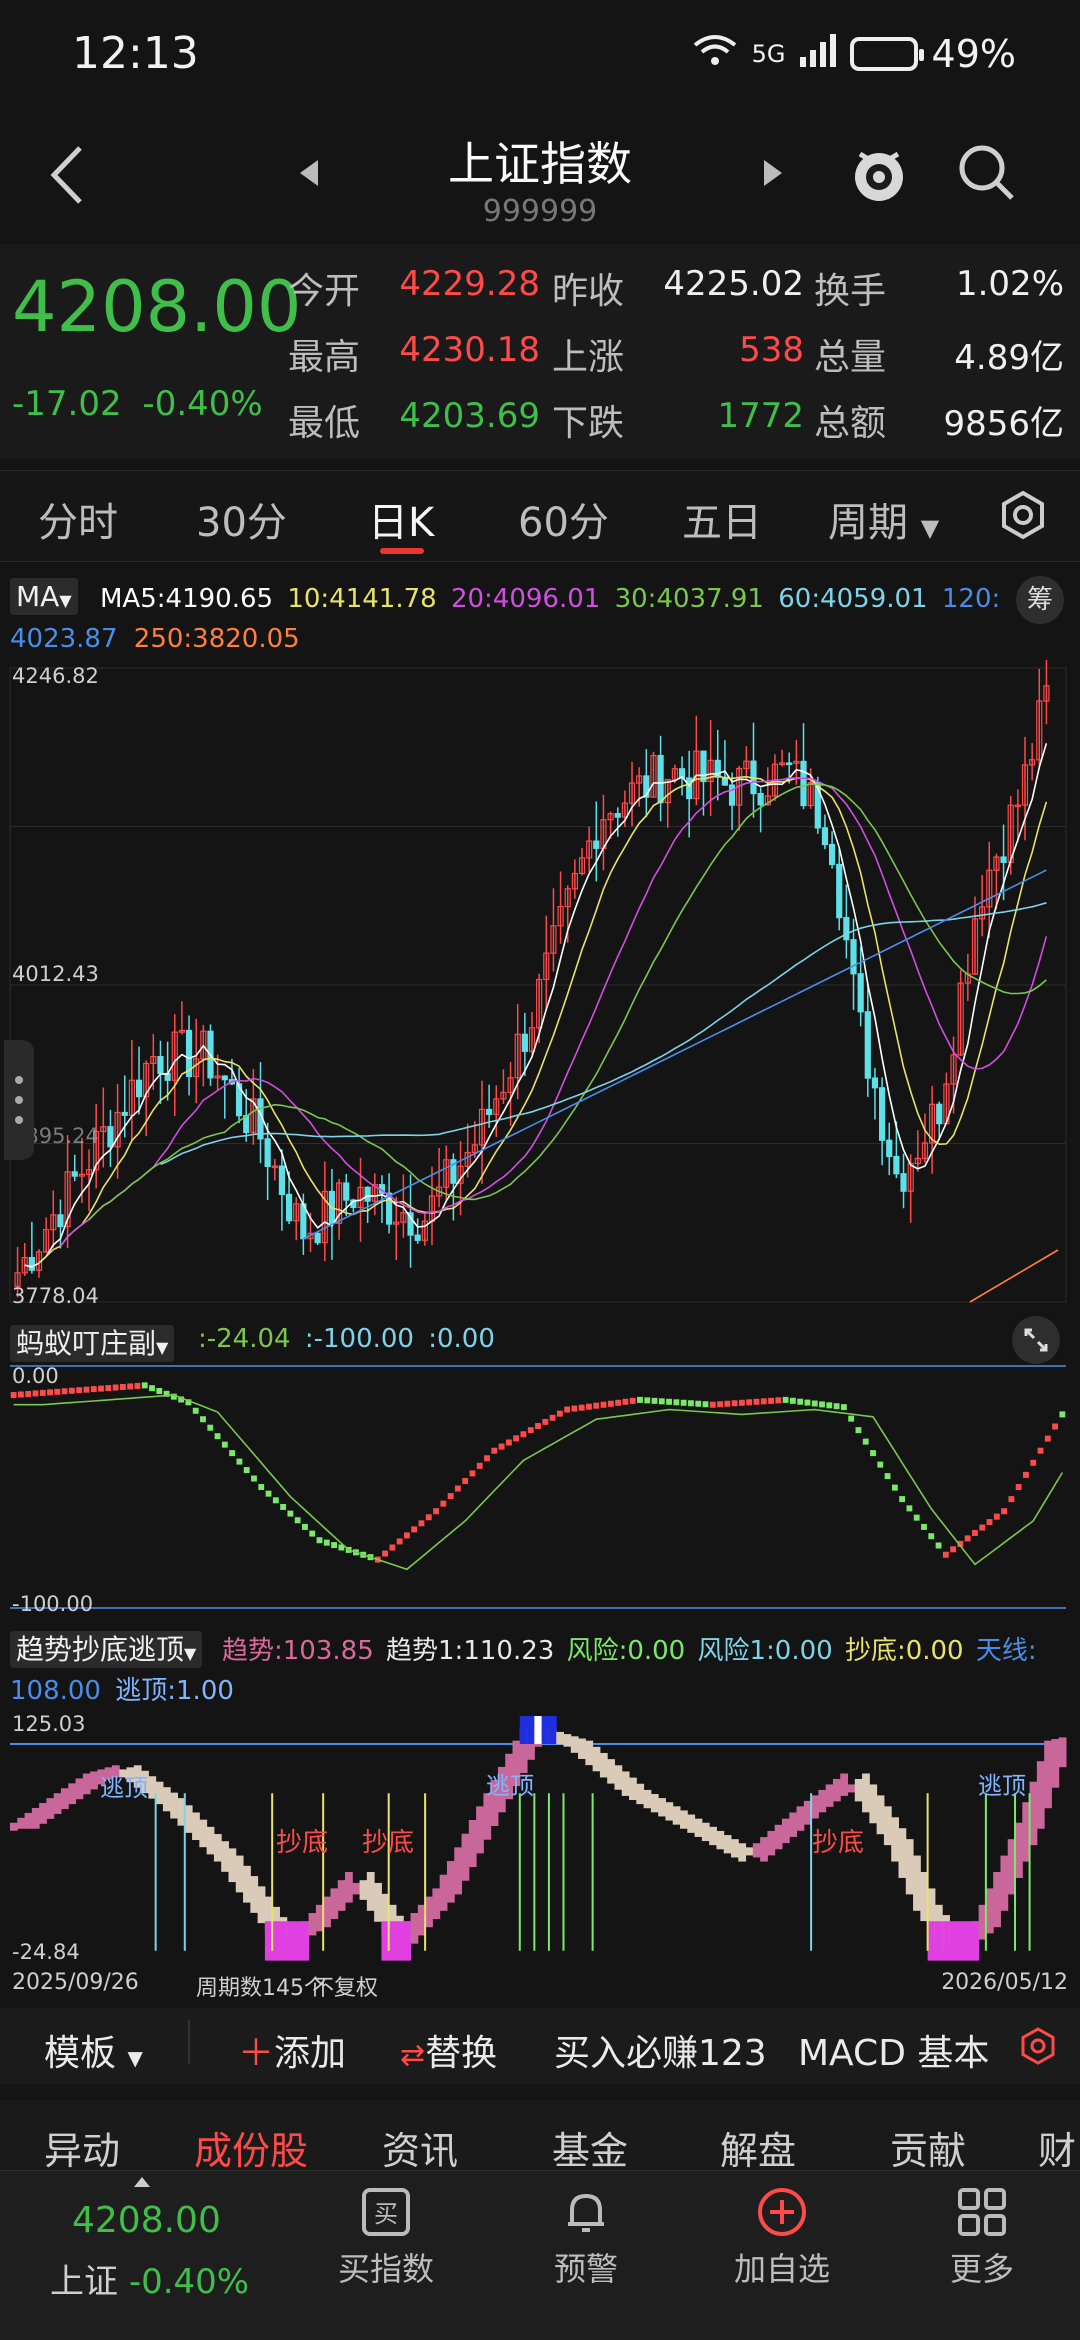 This screenshot has width=1080, height=2340. I want to click on search-icon, so click(986, 174).